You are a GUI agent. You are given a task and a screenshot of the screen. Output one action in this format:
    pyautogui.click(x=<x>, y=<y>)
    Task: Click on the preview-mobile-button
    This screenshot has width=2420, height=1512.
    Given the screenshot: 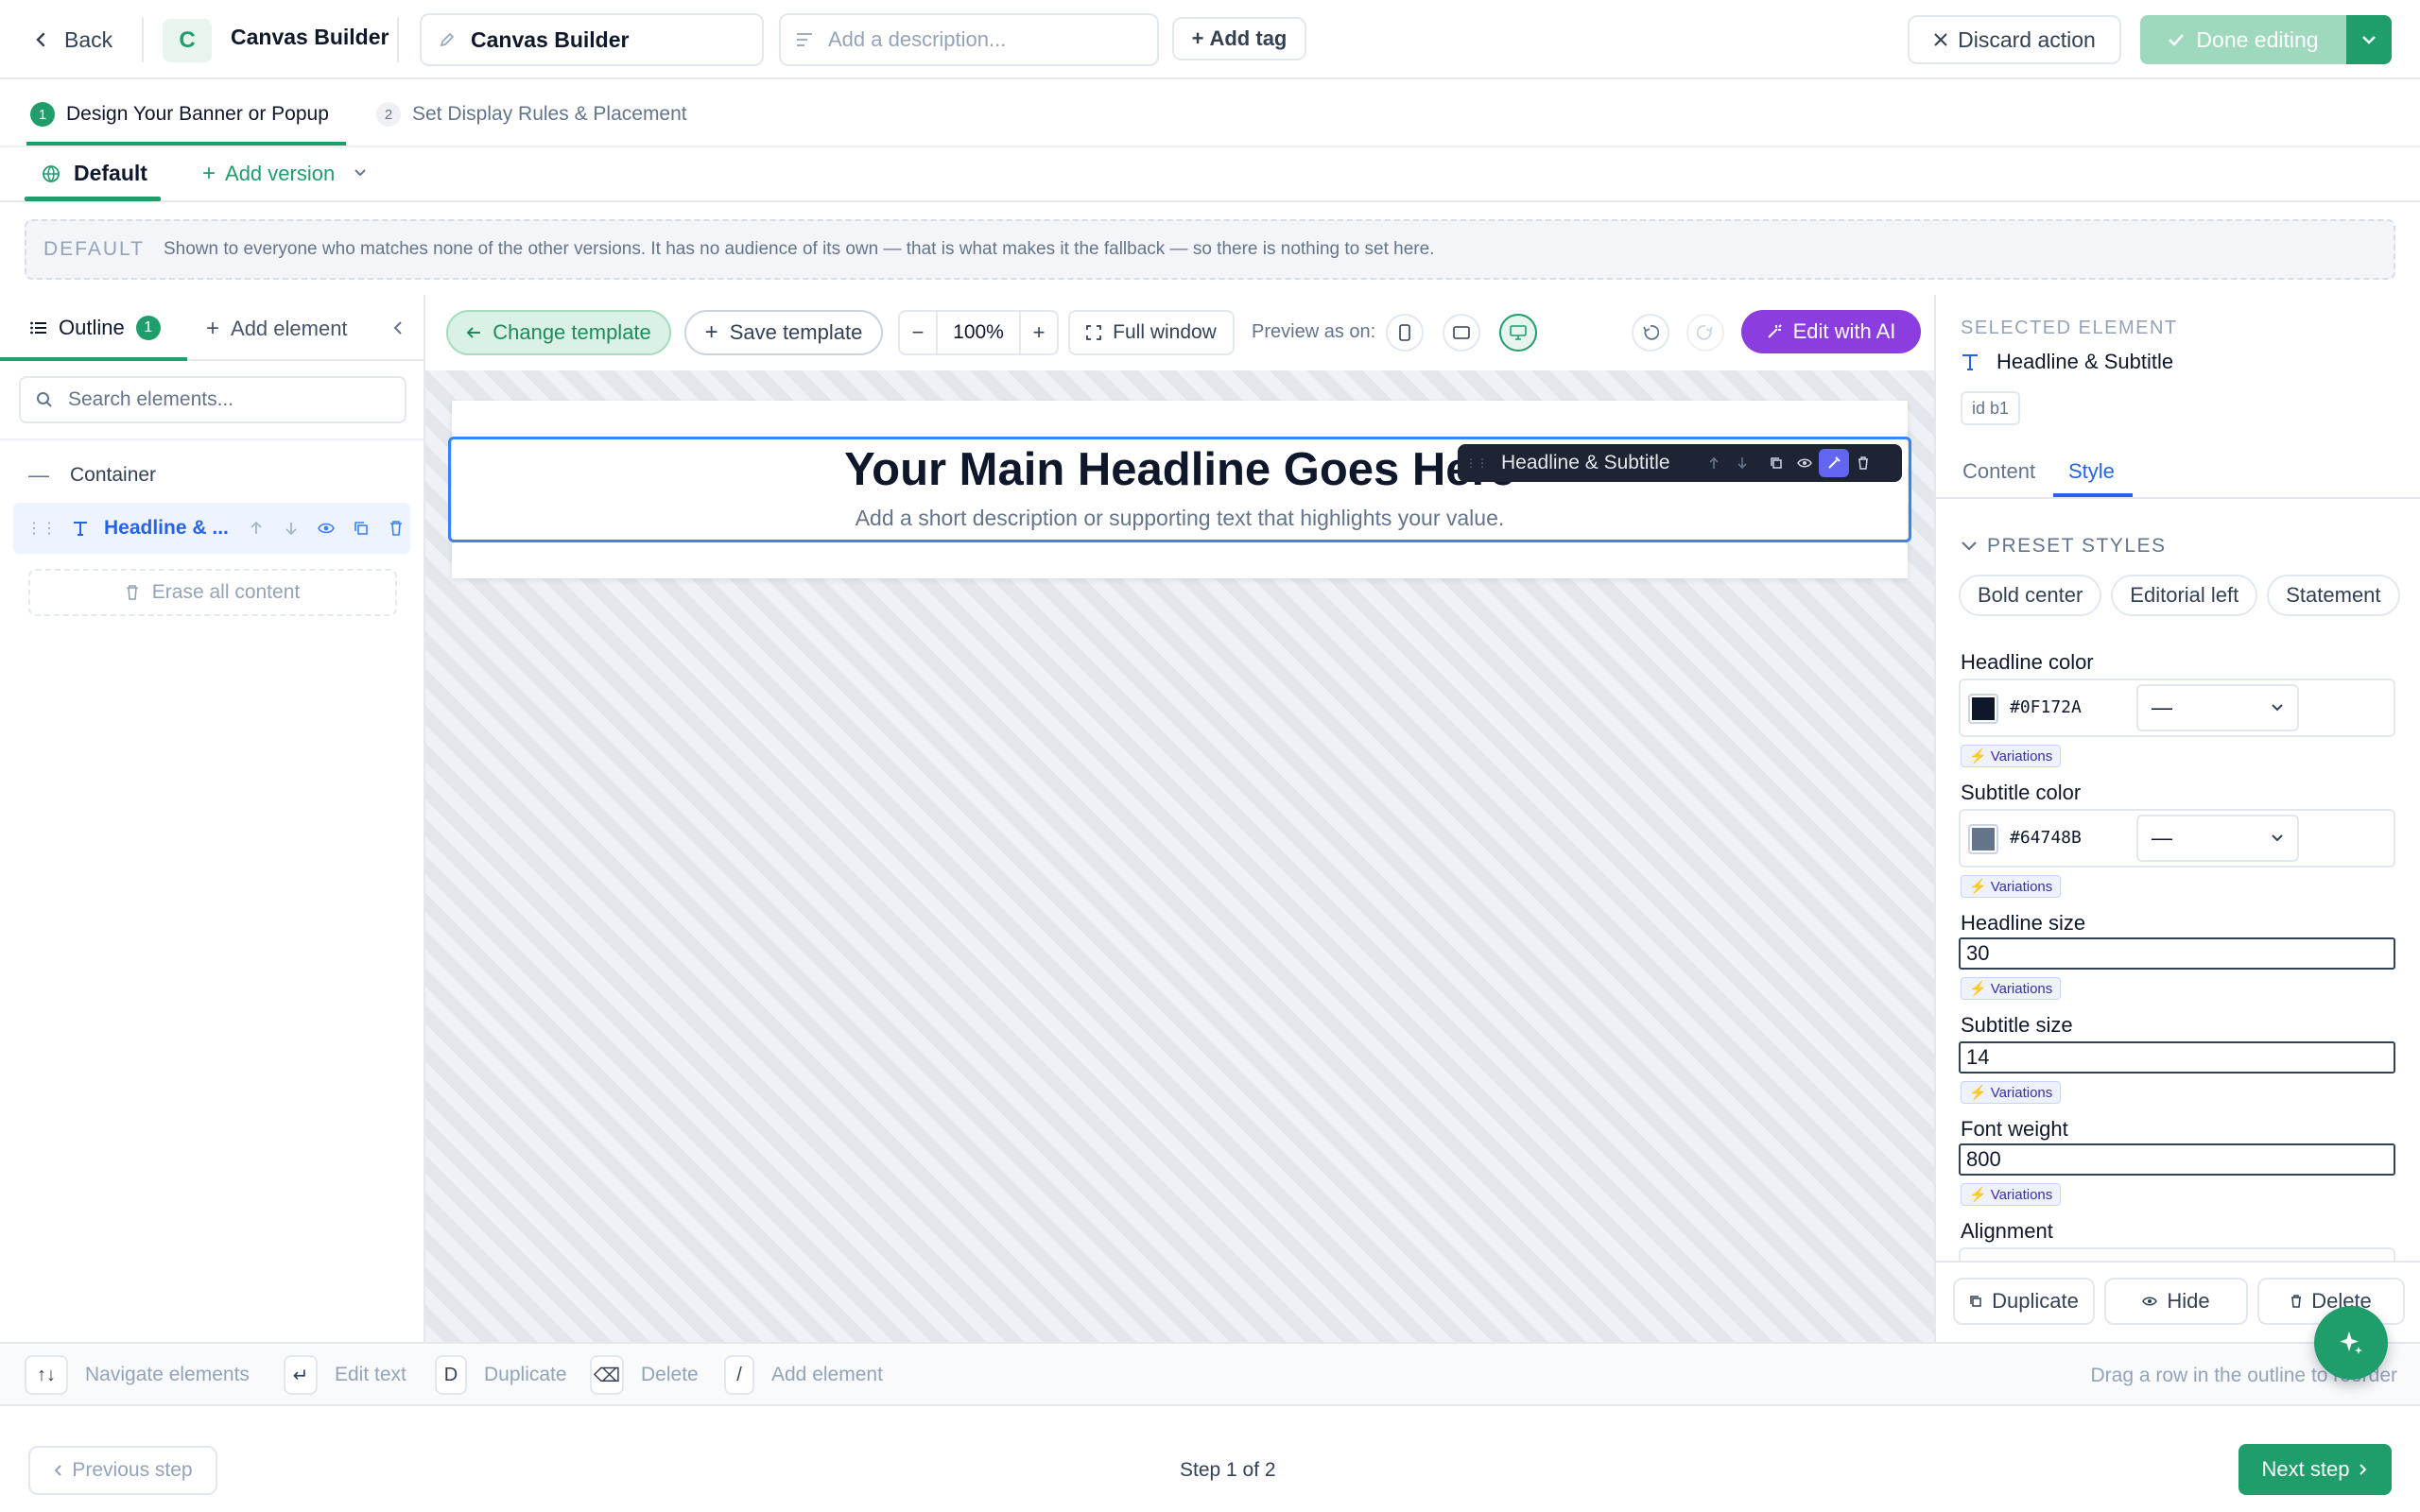 What is the action you would take?
    pyautogui.click(x=1405, y=333)
    